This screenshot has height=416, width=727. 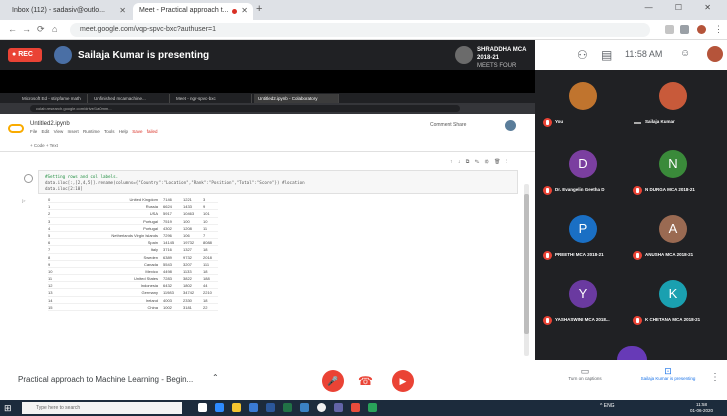 What do you see at coordinates (685, 53) in the screenshot?
I see `account-icon: ☺` at bounding box center [685, 53].